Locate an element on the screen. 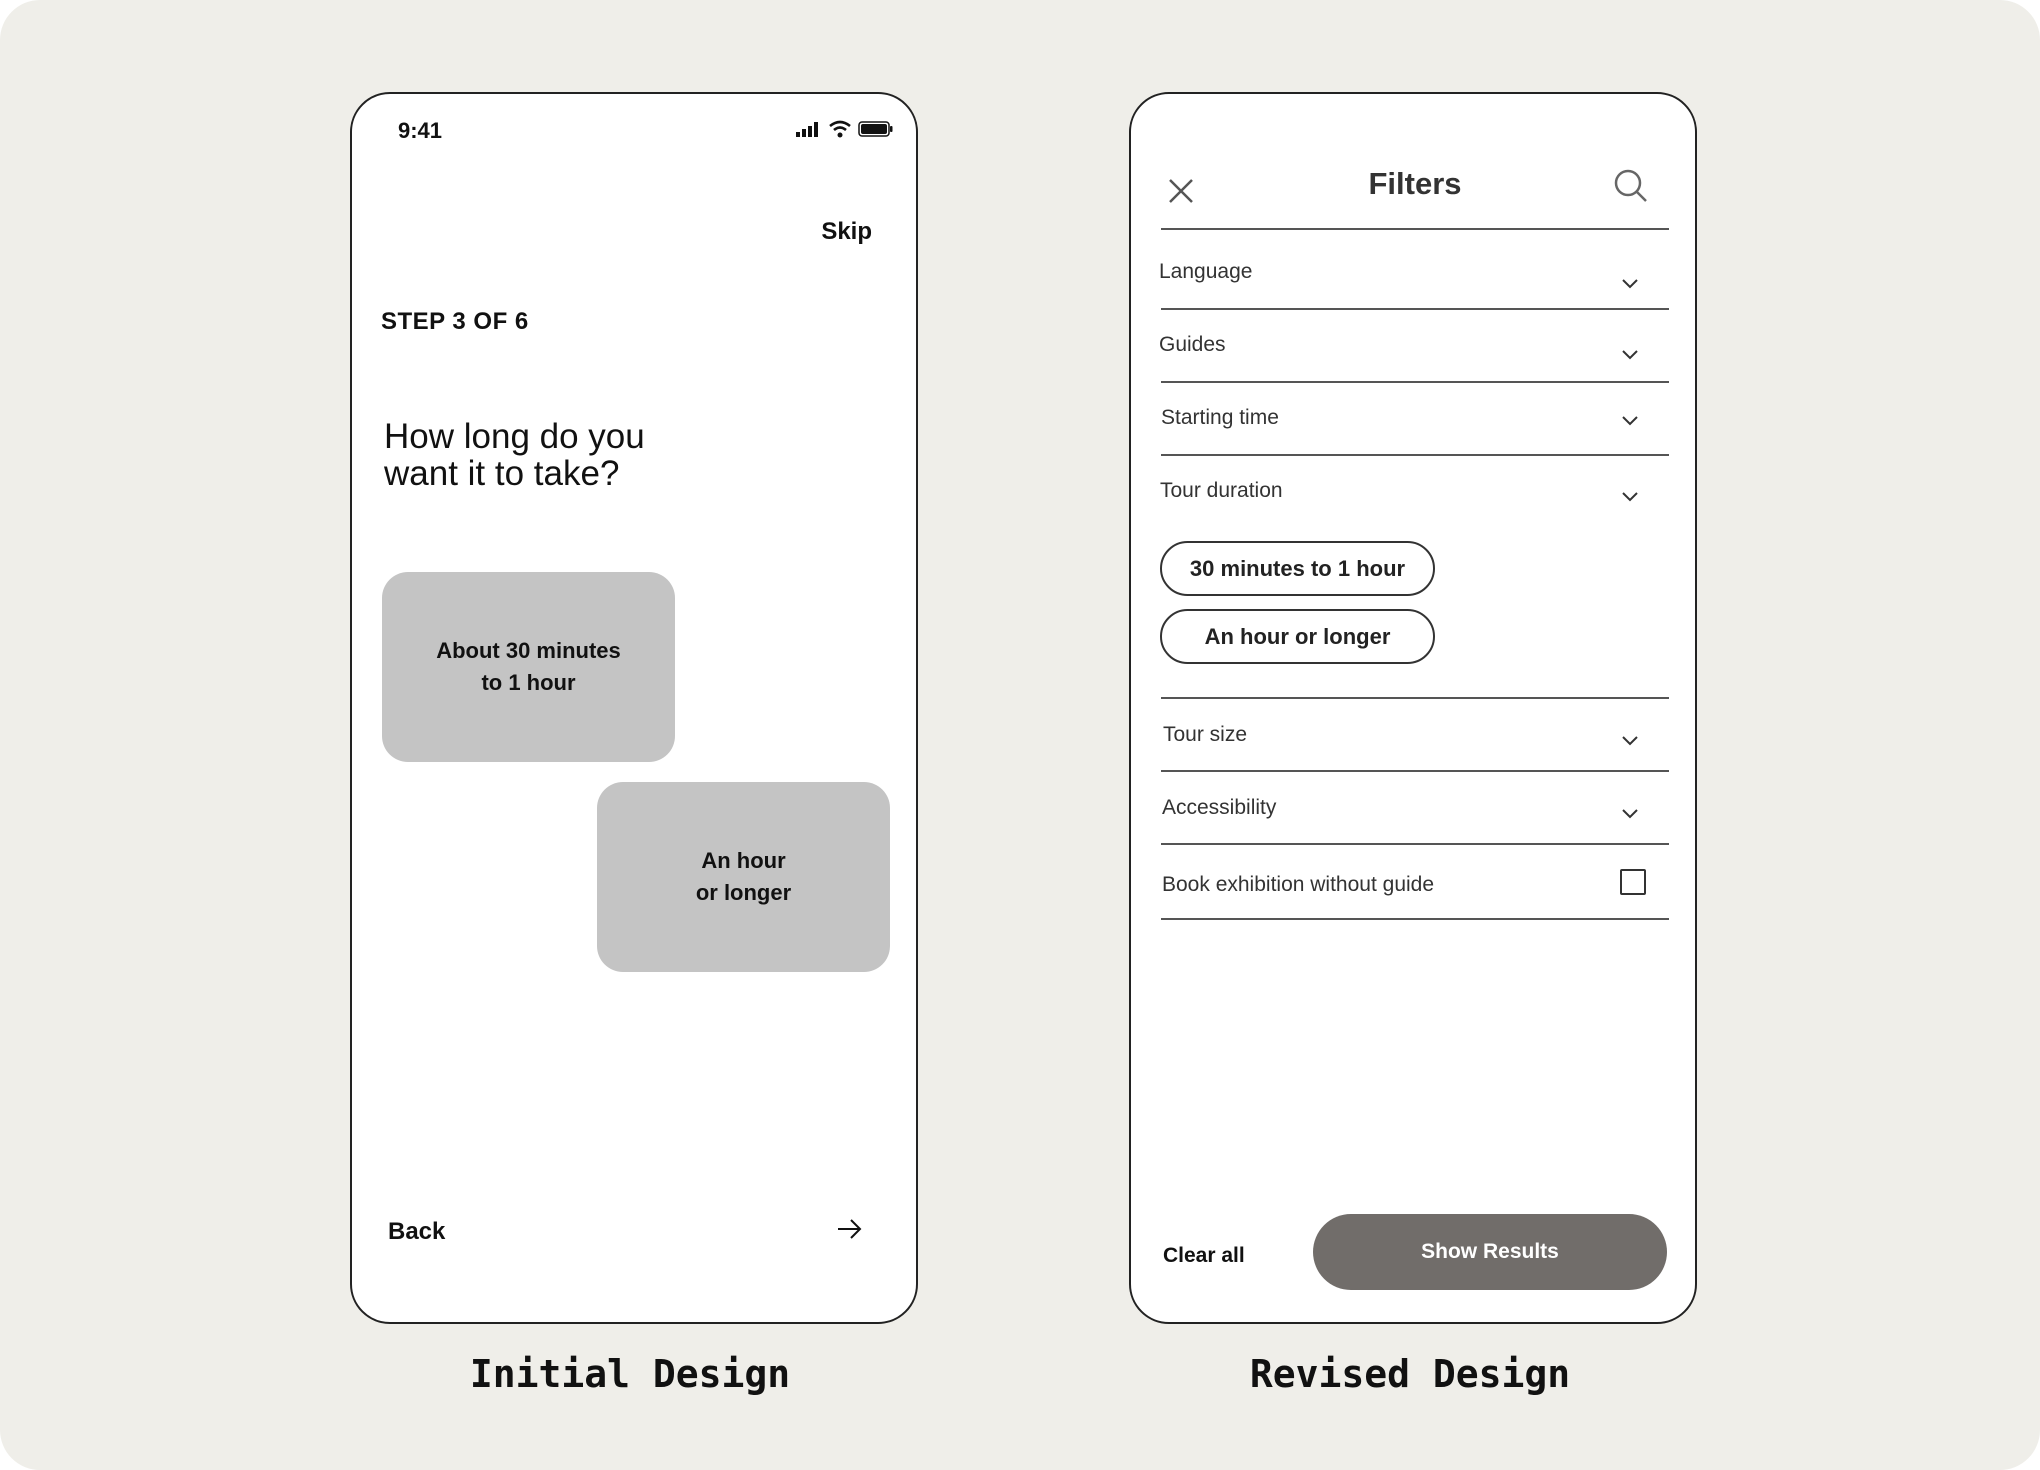  filter-label-starting-time: Starting time is located at coordinates (1220, 418).